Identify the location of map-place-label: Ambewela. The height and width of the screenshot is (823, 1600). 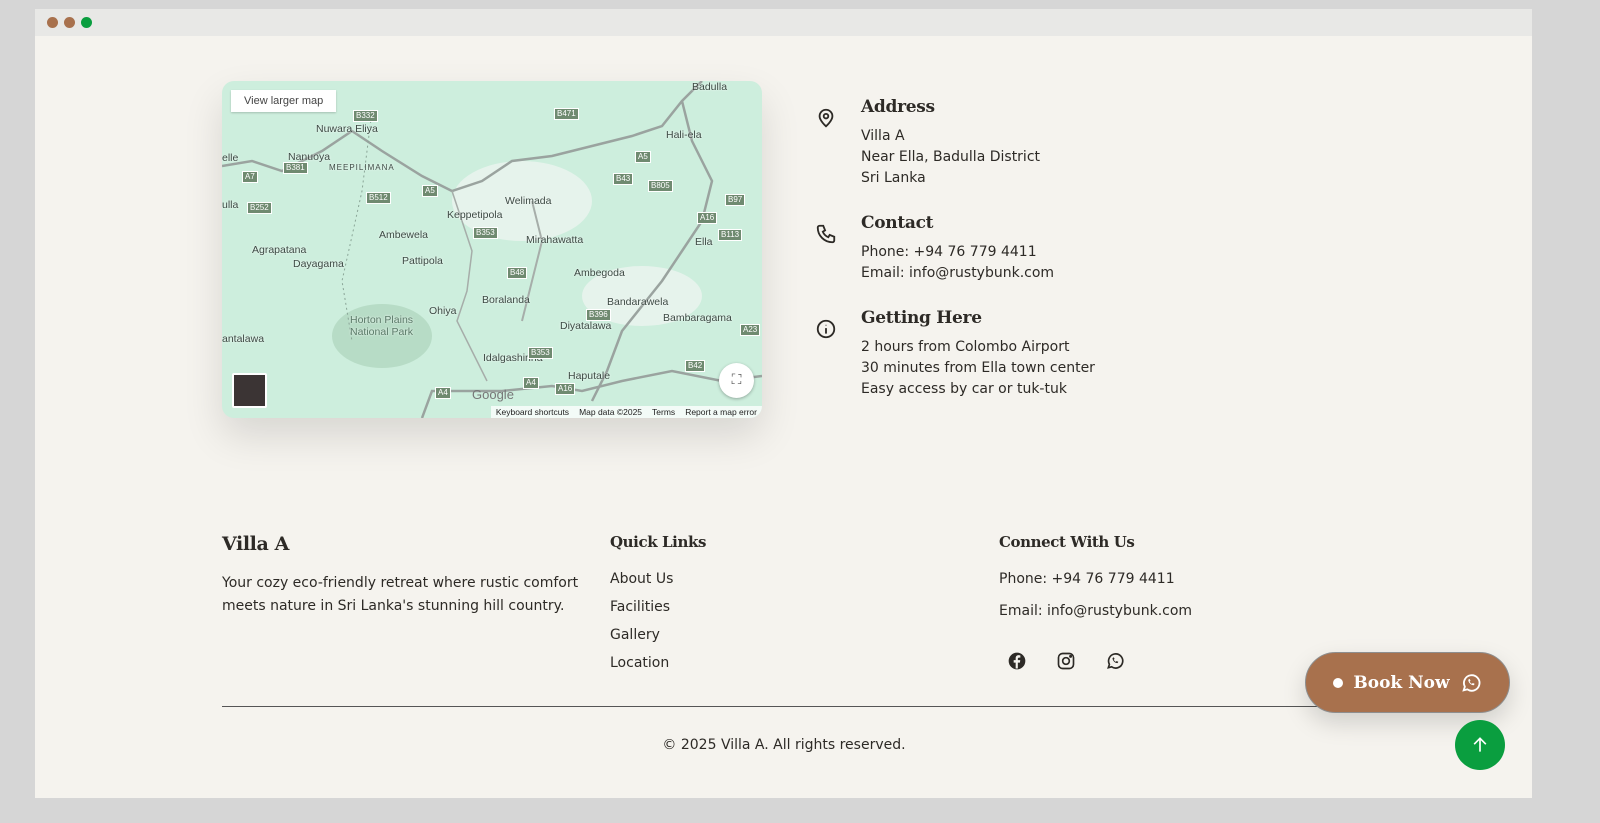
(404, 235).